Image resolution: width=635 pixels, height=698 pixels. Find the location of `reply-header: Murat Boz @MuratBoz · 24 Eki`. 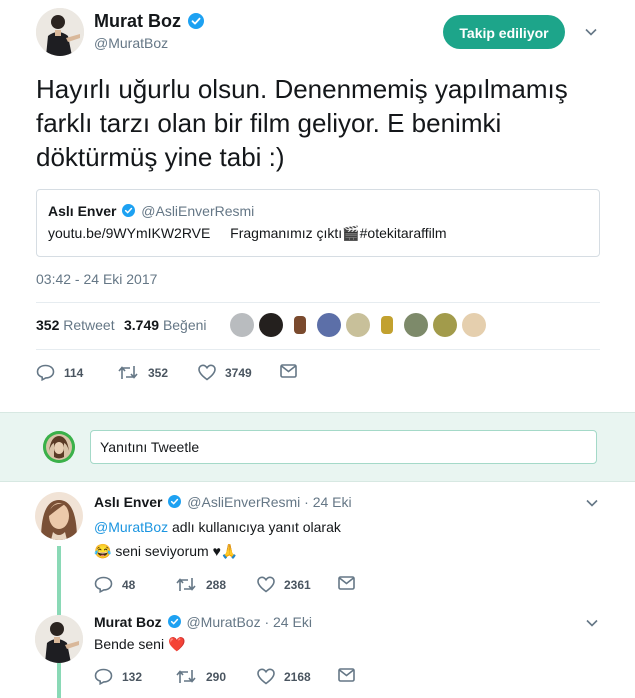

reply-header: Murat Boz @MuratBoz · 24 Eki is located at coordinates (203, 622).